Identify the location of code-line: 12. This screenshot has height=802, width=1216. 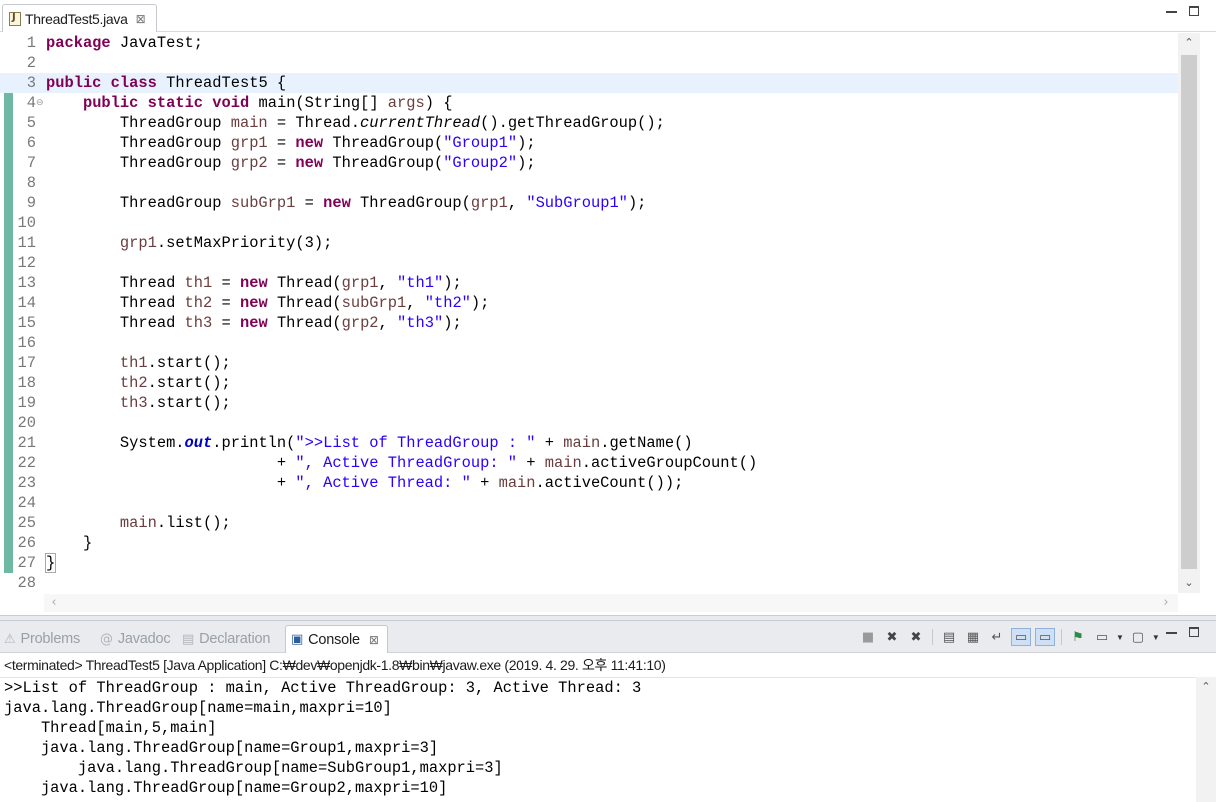
(589, 263).